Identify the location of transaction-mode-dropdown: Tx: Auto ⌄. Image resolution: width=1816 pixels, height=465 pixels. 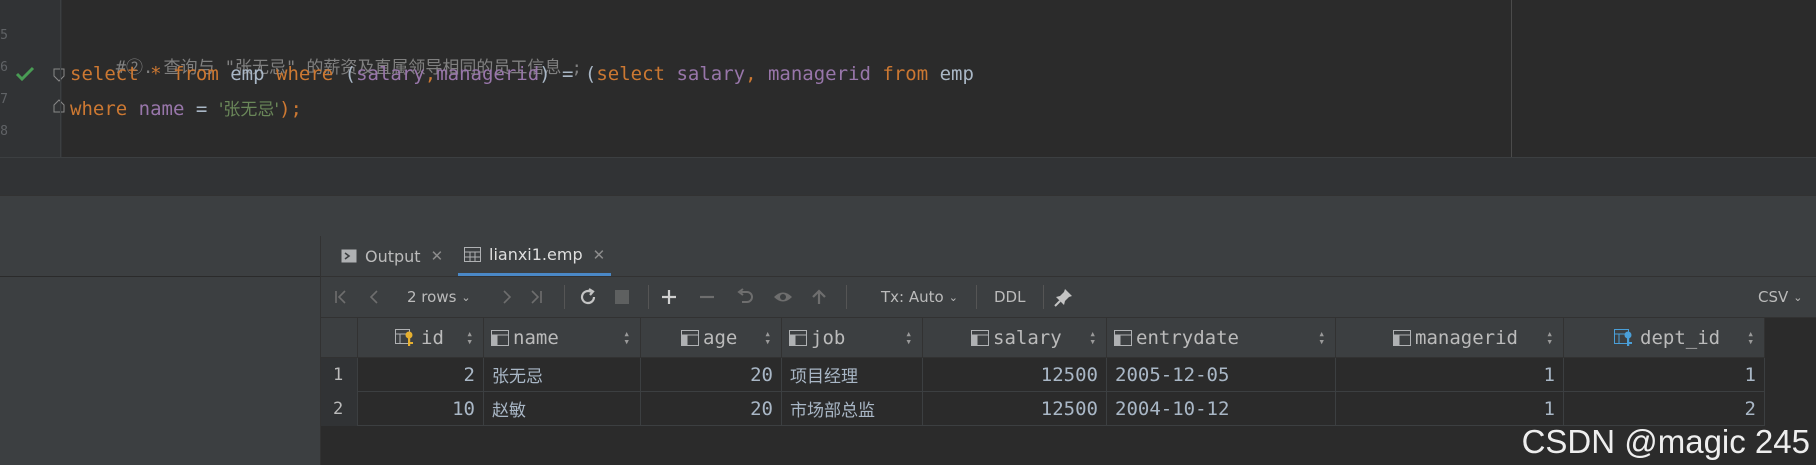
(919, 297).